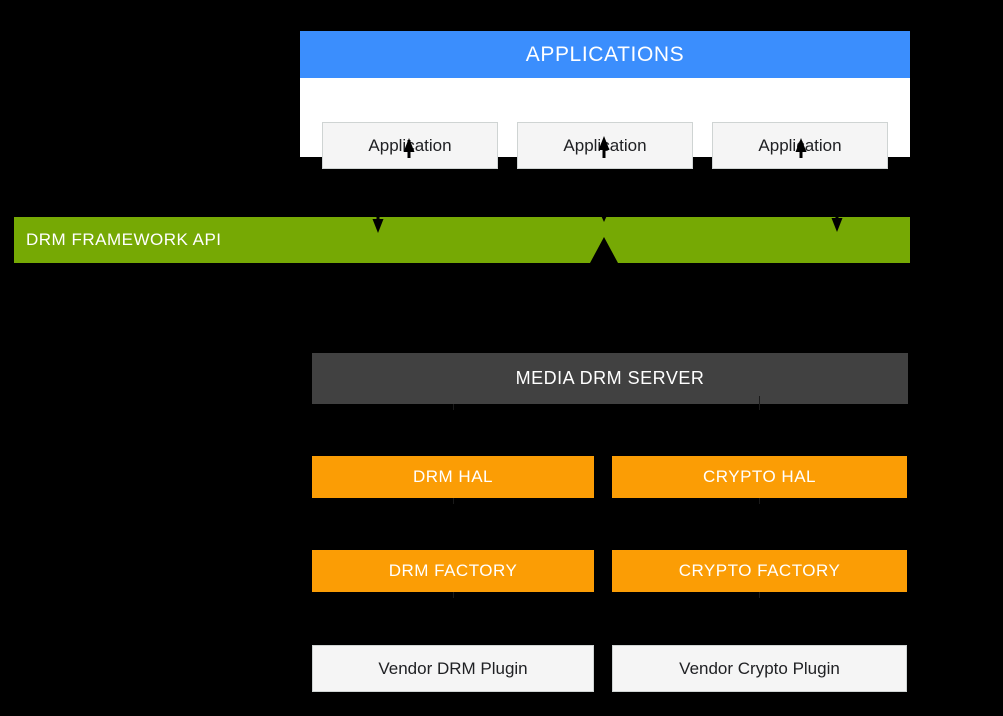 Image resolution: width=1003 pixels, height=716 pixels. What do you see at coordinates (759, 477) in the screenshot?
I see `crypto-hal-box: CRYPTO HAL` at bounding box center [759, 477].